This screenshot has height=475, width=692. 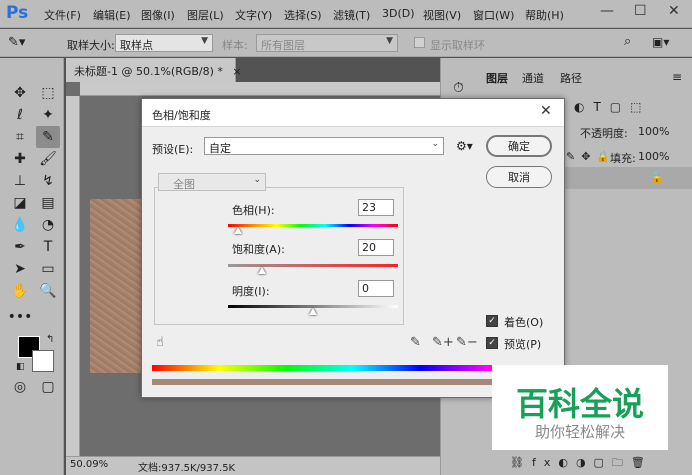 I want to click on hue-track, so click(x=313, y=225).